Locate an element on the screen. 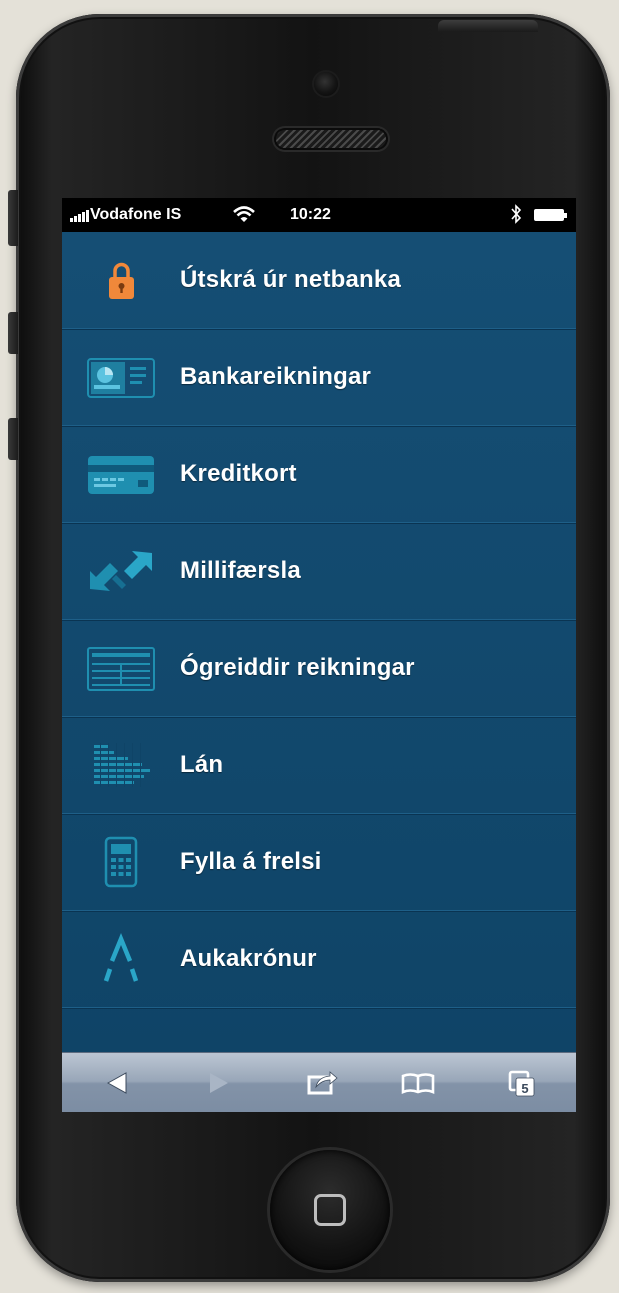  front-camera is located at coordinates (326, 84).